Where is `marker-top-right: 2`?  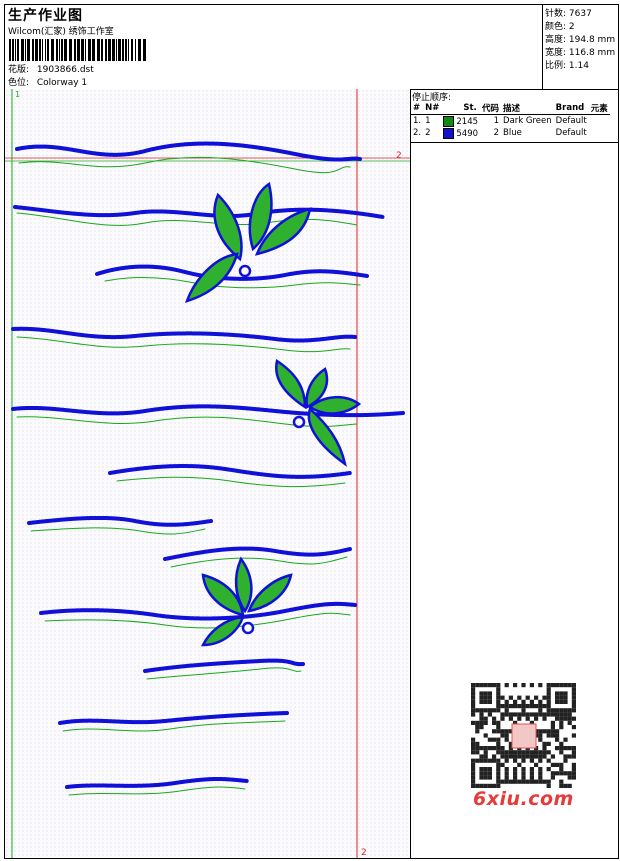
marker-top-right: 2 is located at coordinates (399, 156).